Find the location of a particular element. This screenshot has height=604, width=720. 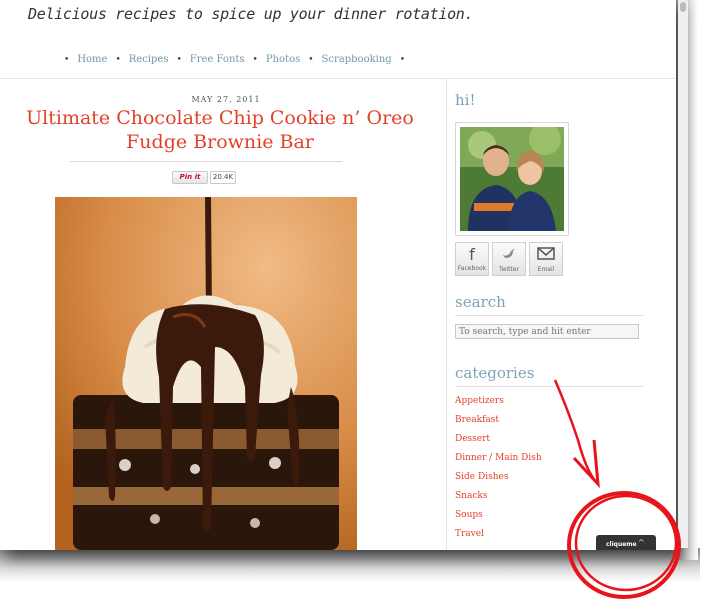

nav-item-photos: • Photos is located at coordinates (273, 59).